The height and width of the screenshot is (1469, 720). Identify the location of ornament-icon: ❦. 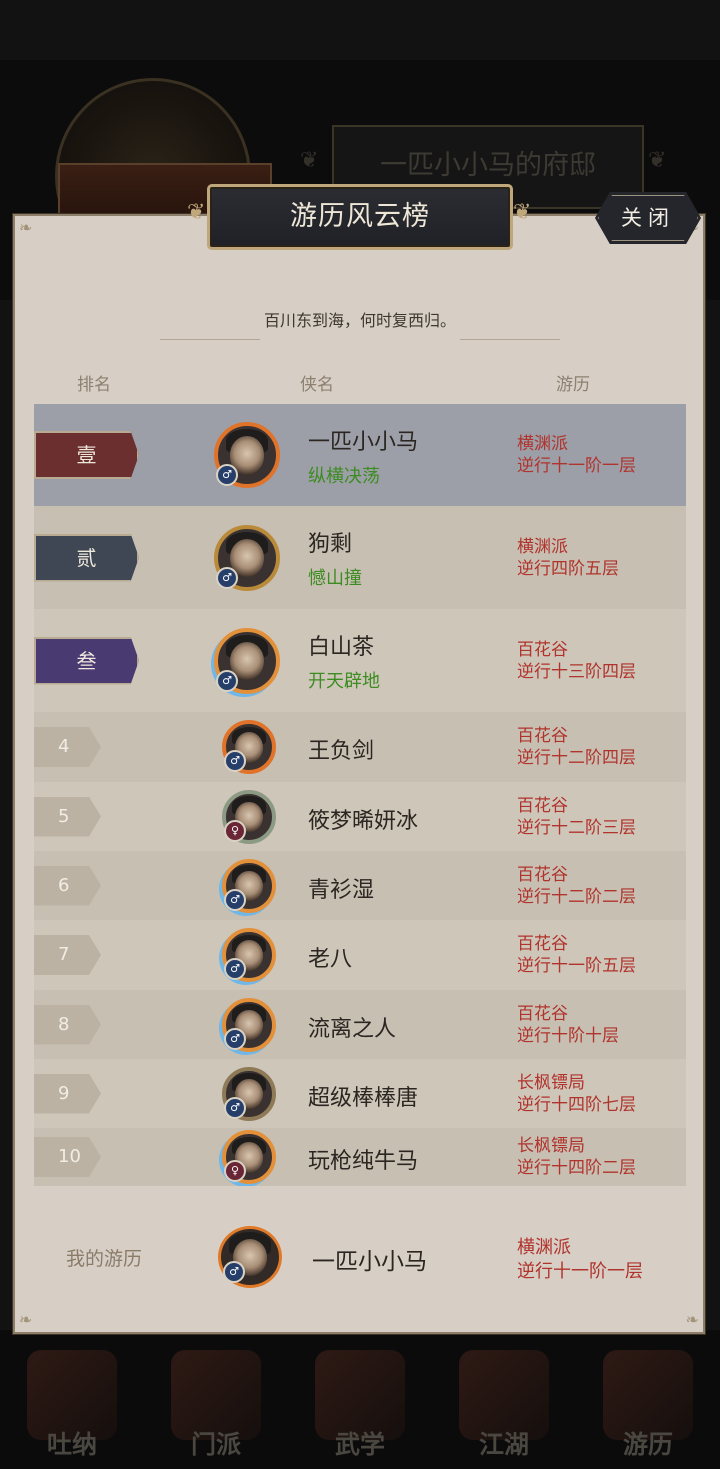
(309, 160).